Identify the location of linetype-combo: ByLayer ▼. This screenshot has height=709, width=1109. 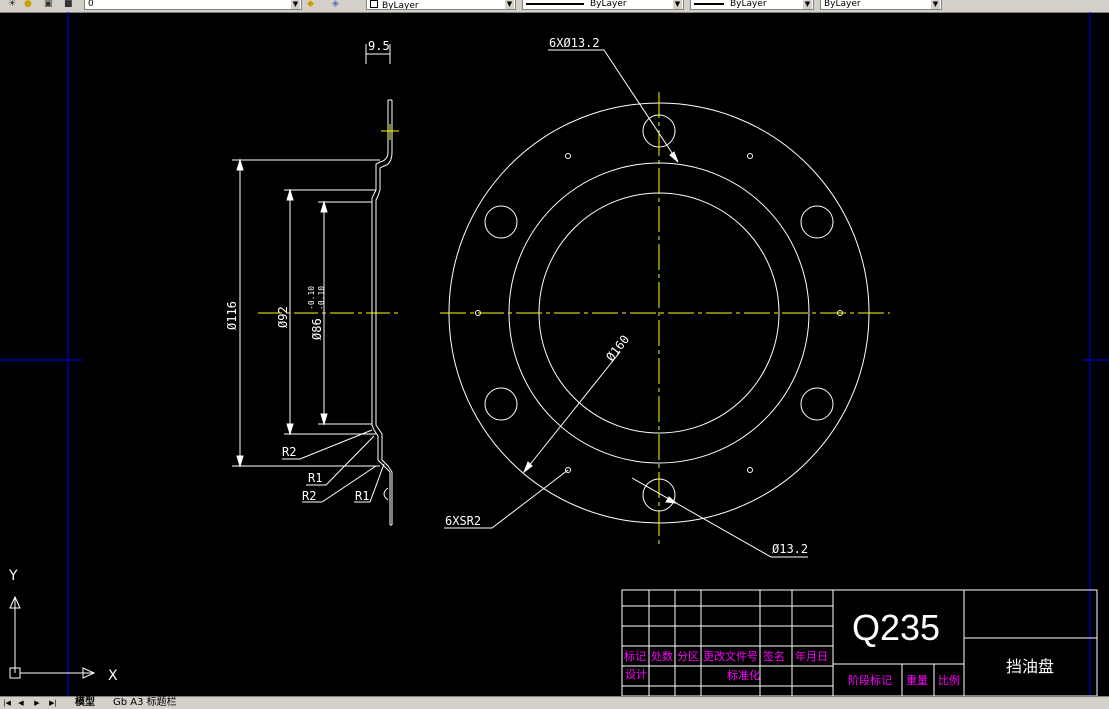
(603, 5).